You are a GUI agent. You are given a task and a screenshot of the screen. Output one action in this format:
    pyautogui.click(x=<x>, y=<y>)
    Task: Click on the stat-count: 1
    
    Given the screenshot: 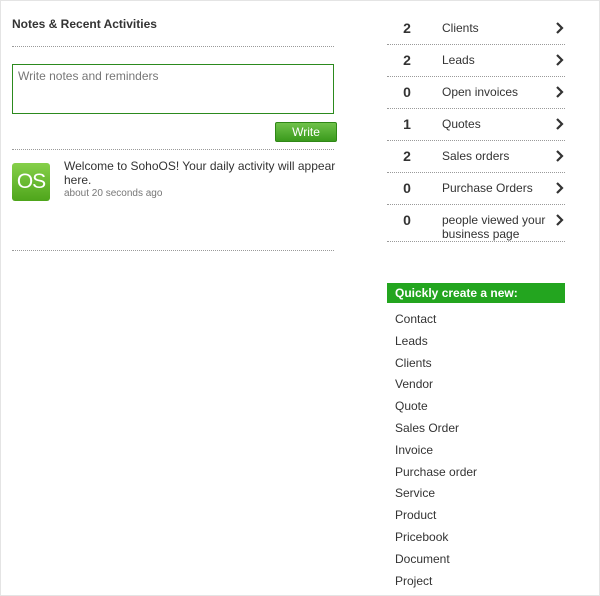 What is the action you would take?
    pyautogui.click(x=407, y=124)
    